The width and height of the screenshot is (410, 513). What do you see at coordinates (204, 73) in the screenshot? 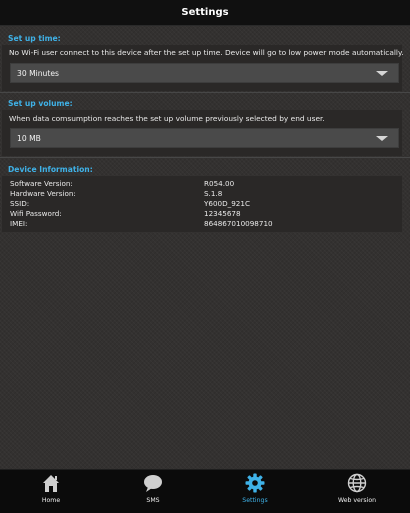
I see `setup-time-dropdown: 30 Minutes` at bounding box center [204, 73].